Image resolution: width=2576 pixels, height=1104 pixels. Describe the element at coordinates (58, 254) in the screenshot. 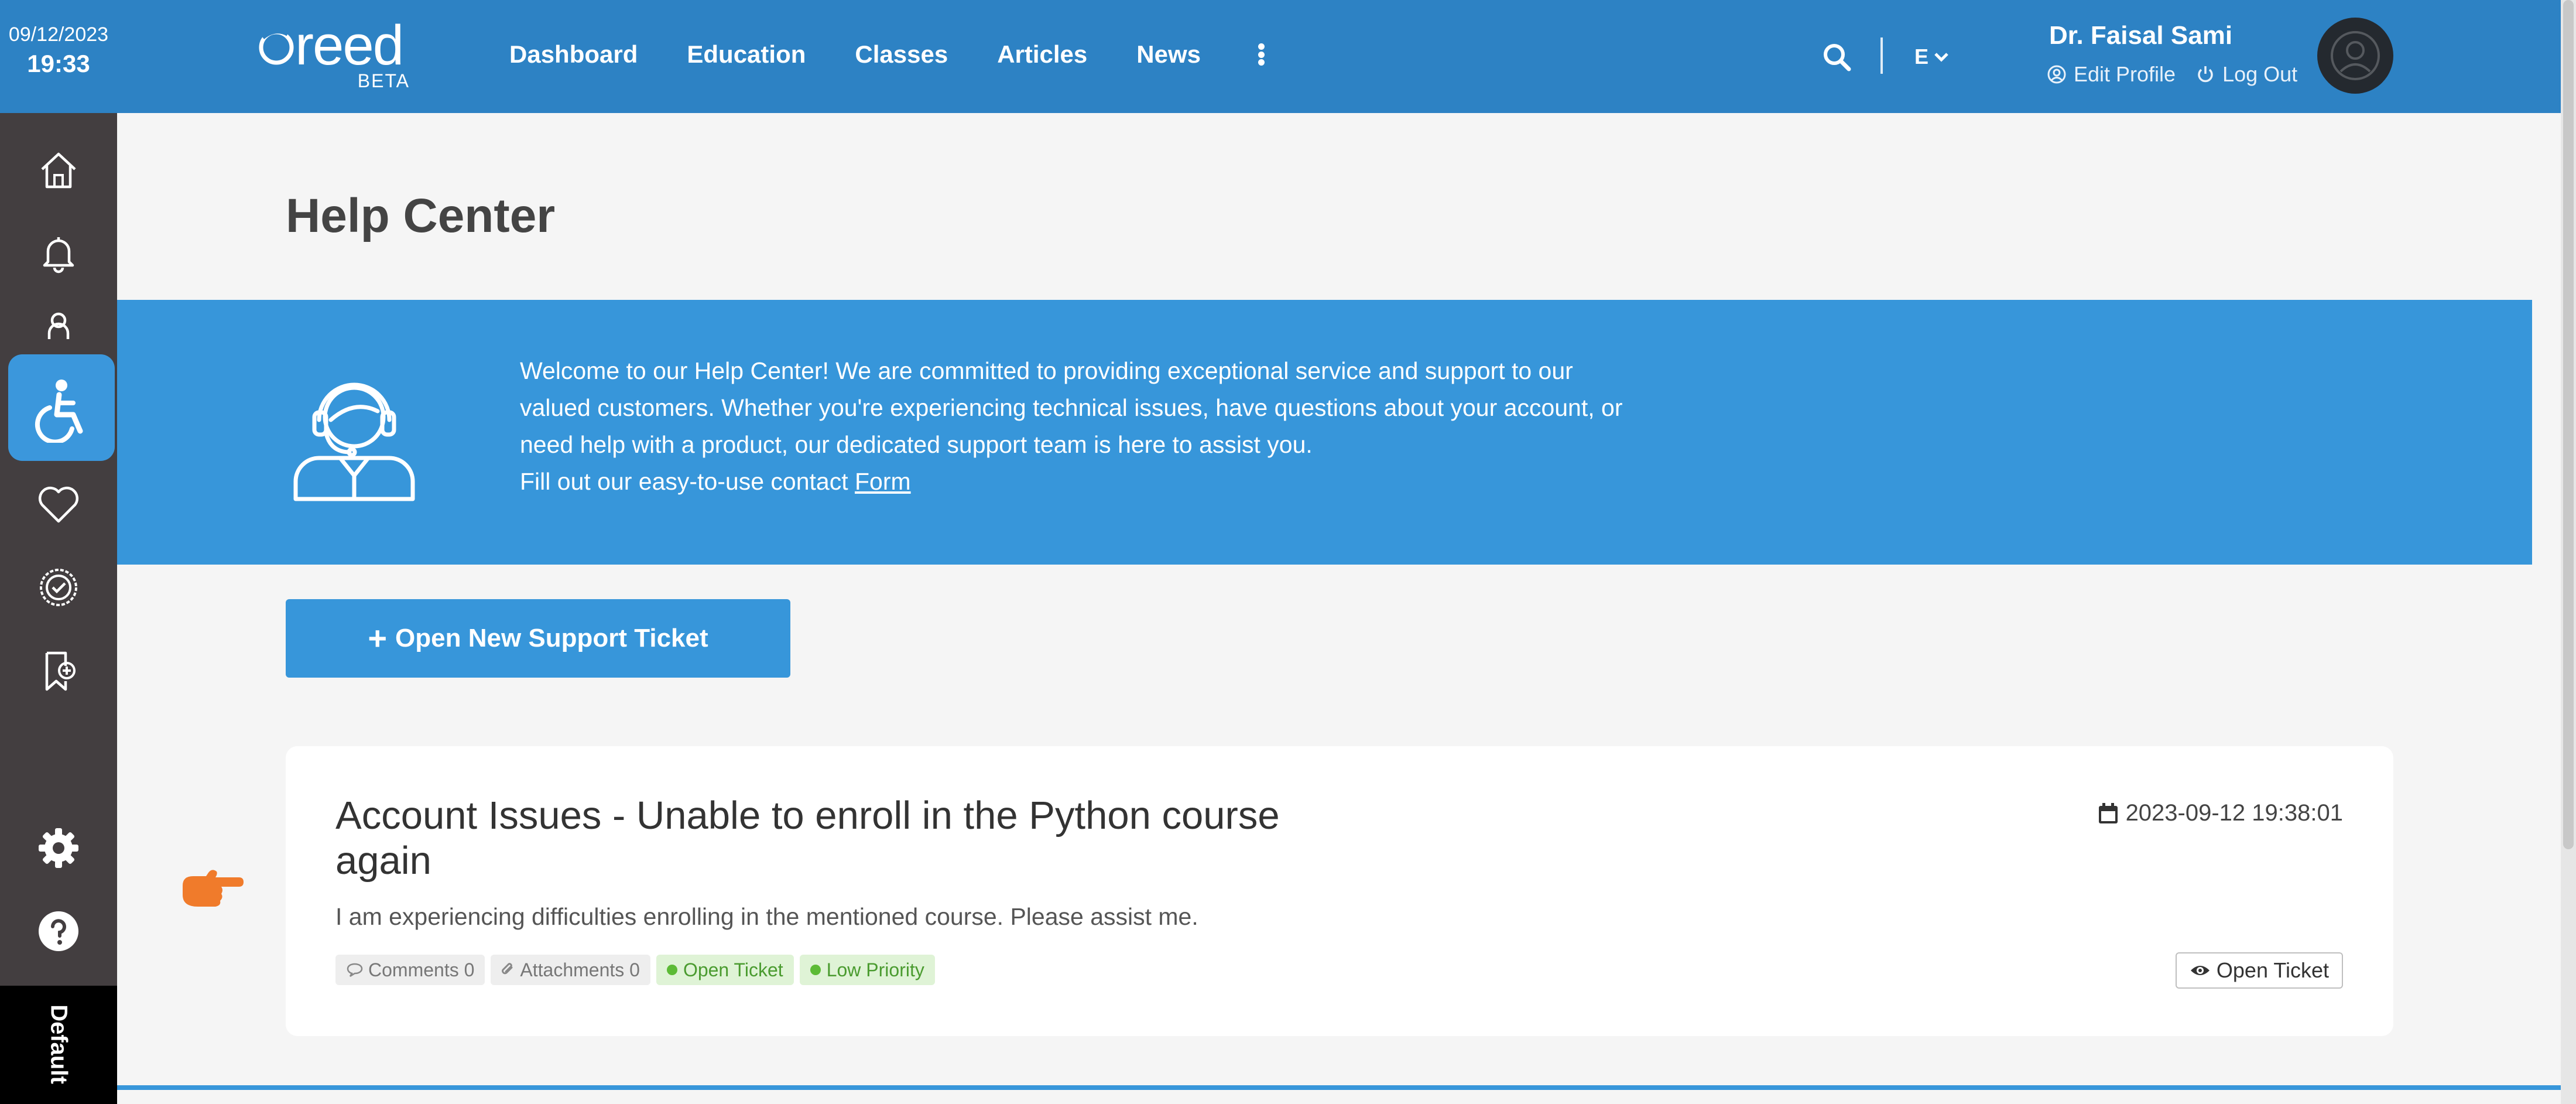

I see `bell-icon` at that location.